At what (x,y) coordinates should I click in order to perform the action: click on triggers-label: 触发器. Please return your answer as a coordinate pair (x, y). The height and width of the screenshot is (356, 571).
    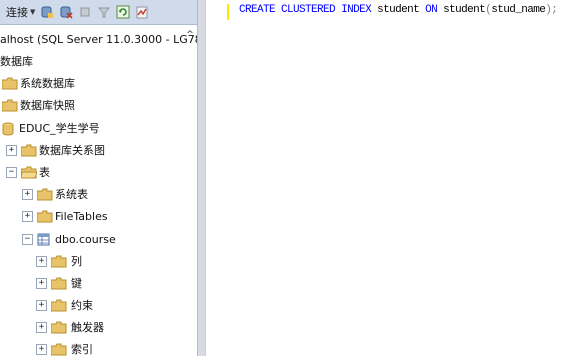
    Looking at the image, I should click on (87, 327).